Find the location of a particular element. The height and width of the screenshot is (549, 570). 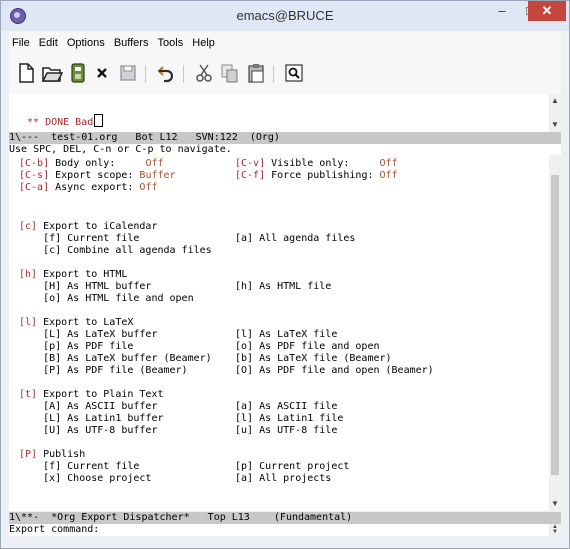

section-title: Export to HTML is located at coordinates (82, 274).